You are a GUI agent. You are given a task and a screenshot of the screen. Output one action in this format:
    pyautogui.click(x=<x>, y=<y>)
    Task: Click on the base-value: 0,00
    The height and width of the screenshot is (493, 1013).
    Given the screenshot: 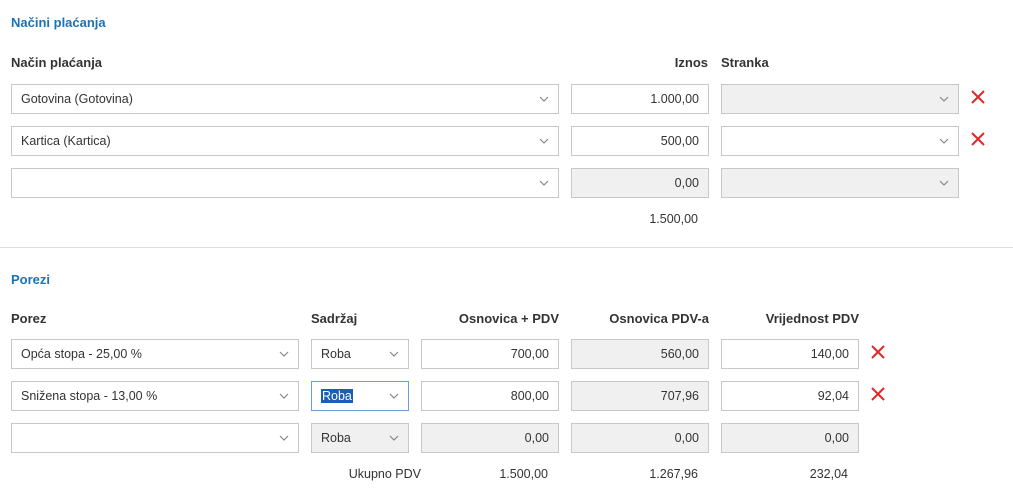 What is the action you would take?
    pyautogui.click(x=686, y=438)
    